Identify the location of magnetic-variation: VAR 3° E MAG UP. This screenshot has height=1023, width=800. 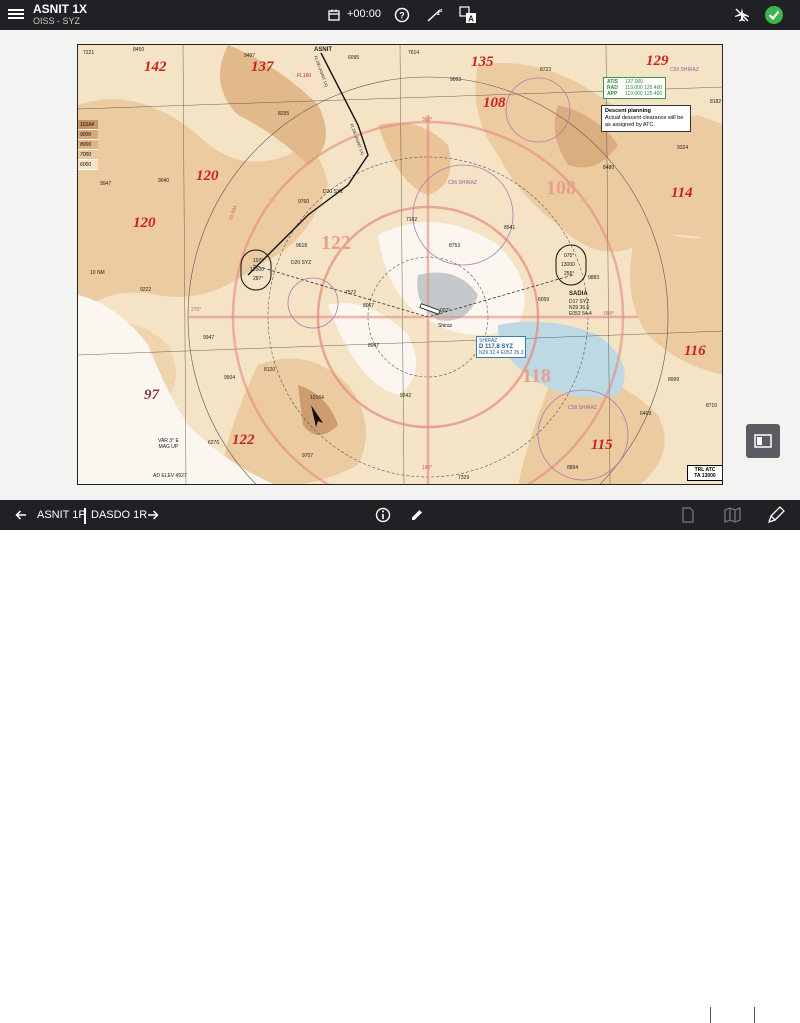
(168, 444).